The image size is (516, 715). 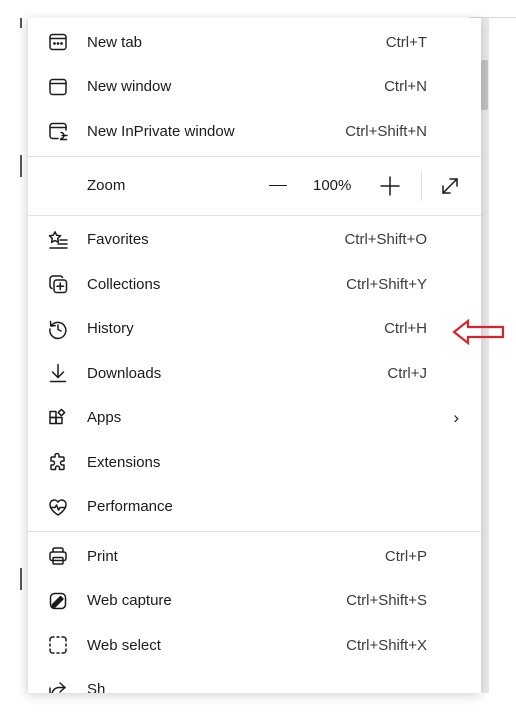 I want to click on menu-item-history: History Ctrl+H, so click(x=254, y=329).